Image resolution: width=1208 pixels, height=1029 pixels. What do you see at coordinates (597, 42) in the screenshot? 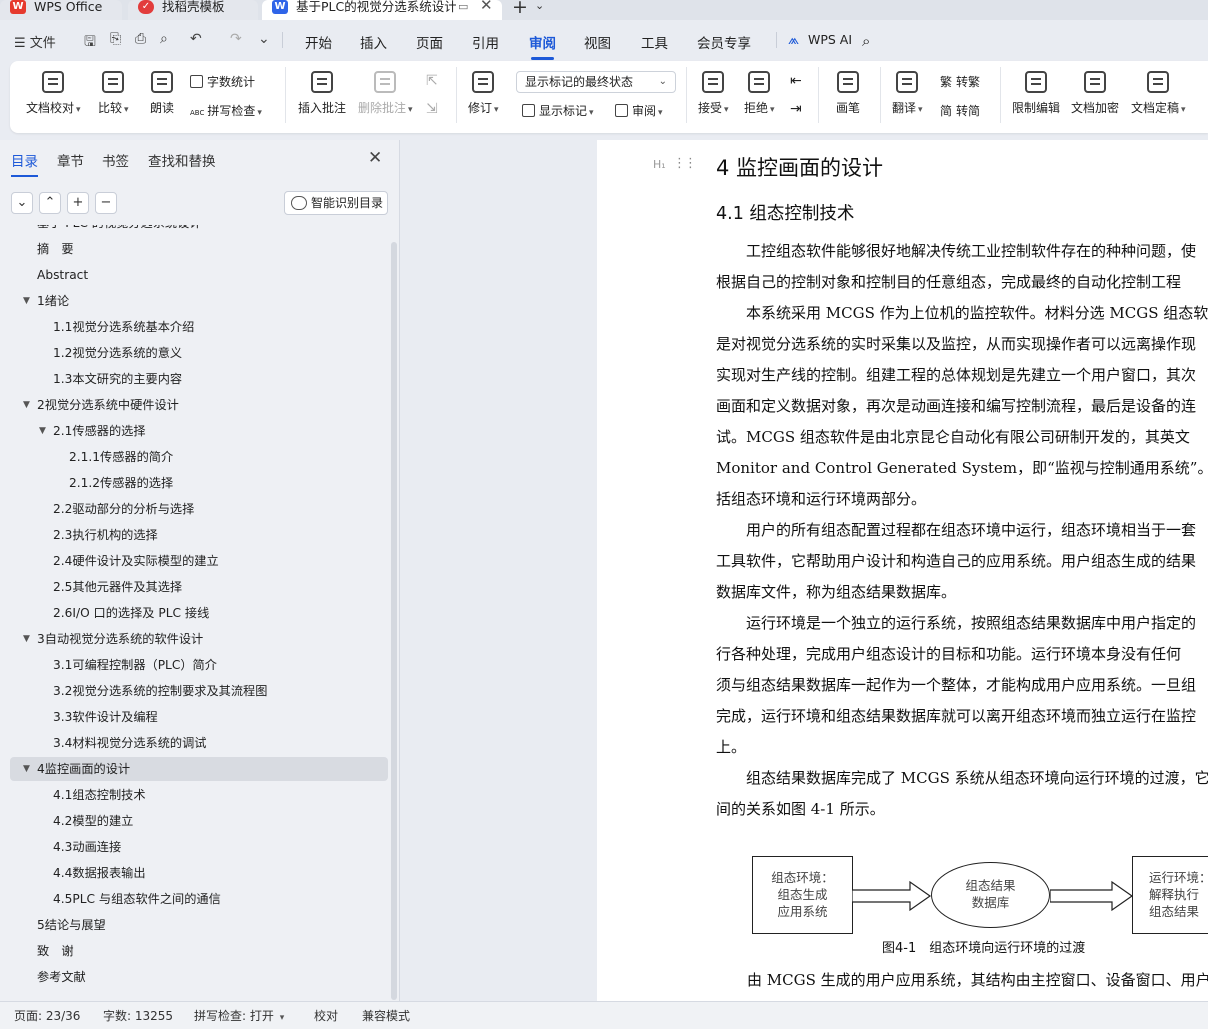
I see `menu-view: 视图` at bounding box center [597, 42].